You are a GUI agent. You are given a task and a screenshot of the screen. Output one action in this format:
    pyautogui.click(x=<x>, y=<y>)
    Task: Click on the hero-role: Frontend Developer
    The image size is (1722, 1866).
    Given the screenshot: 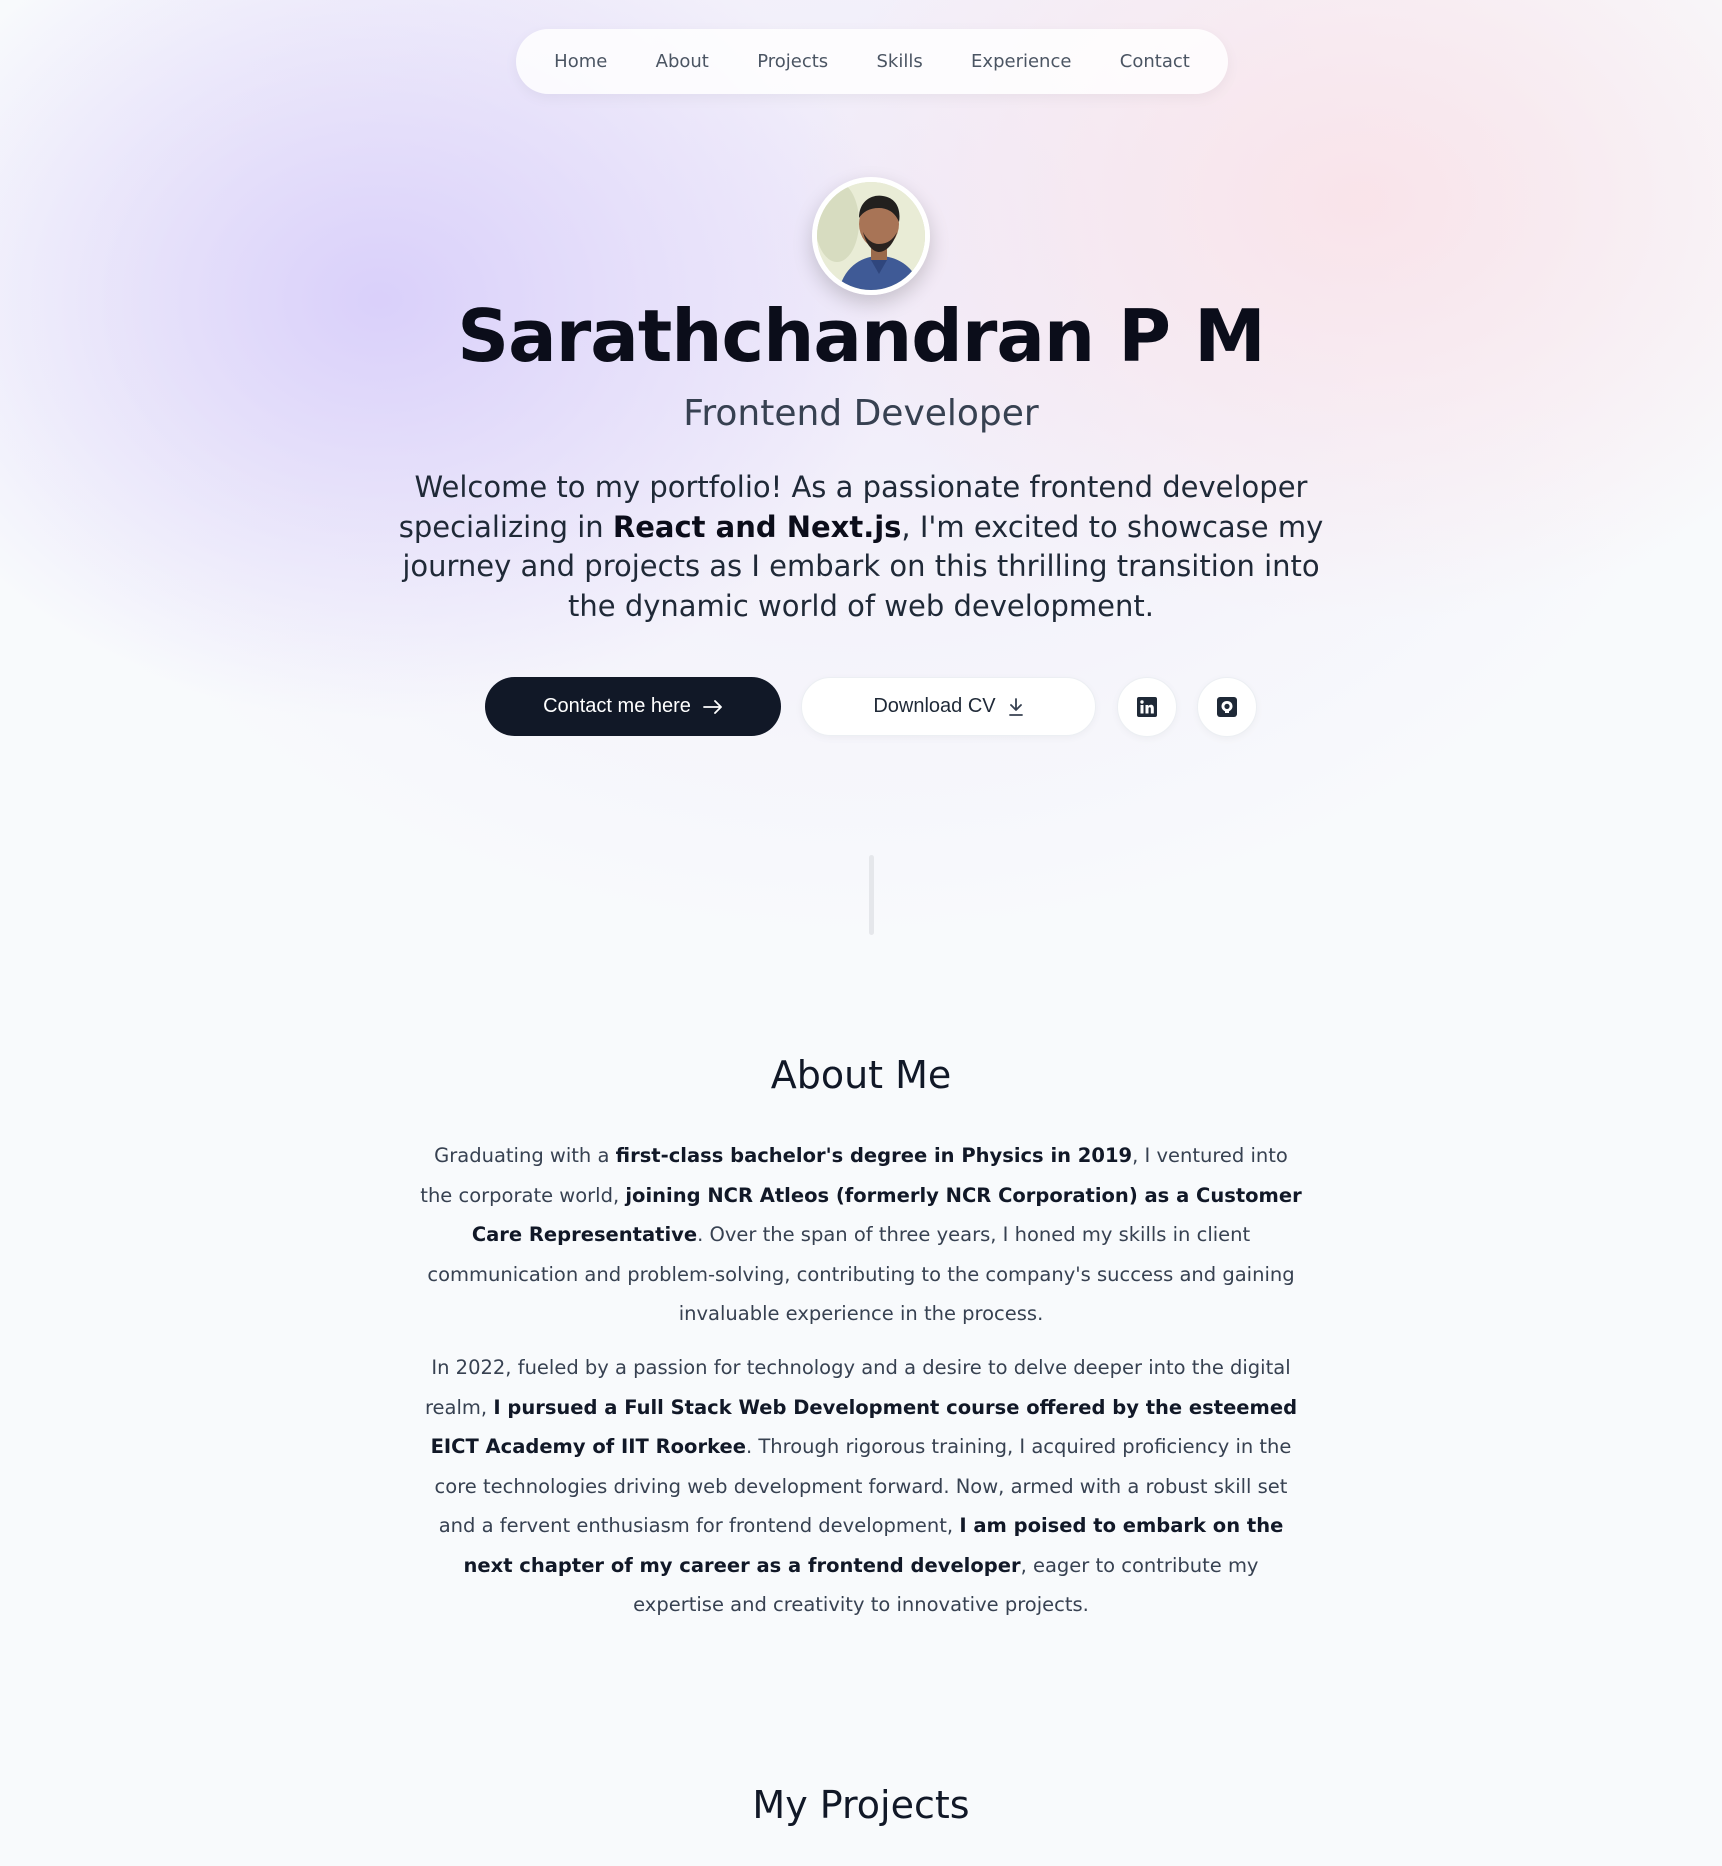 What is the action you would take?
    pyautogui.click(x=861, y=413)
    